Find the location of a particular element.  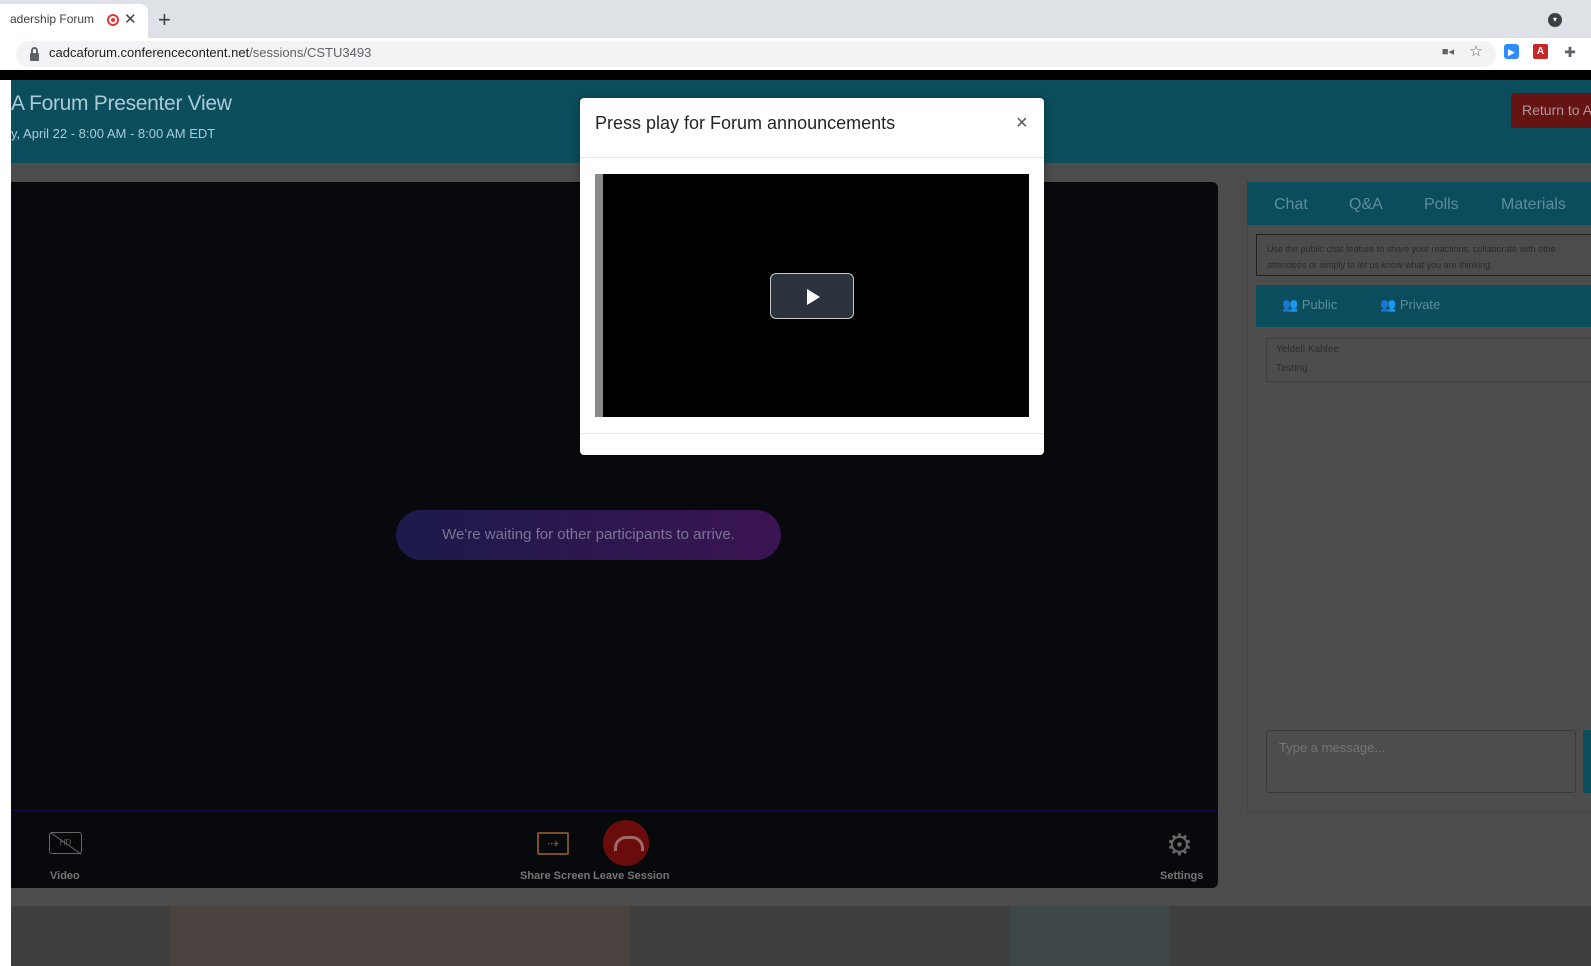

message-author: Yeldell Kahlee is located at coordinates (1308, 349).